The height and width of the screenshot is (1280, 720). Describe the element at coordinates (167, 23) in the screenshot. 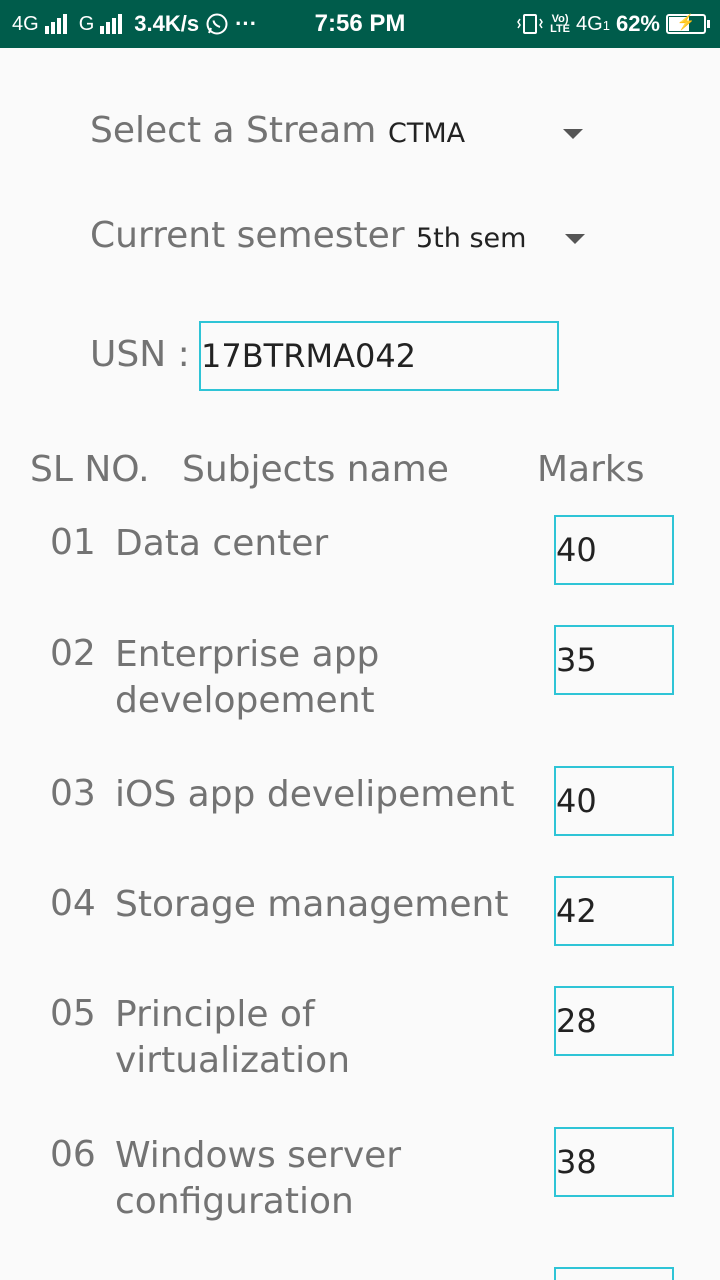

I see `network-speed: 3.4K/s` at that location.